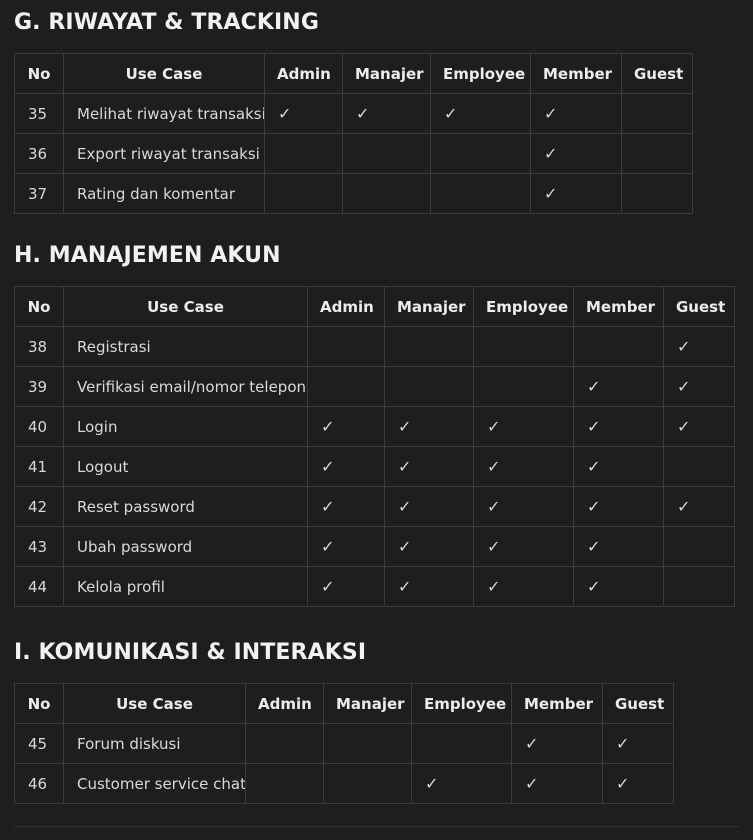 The width and height of the screenshot is (753, 840). I want to click on table-row: 46 Customer service chat ✓ ✓ ✓, so click(344, 783).